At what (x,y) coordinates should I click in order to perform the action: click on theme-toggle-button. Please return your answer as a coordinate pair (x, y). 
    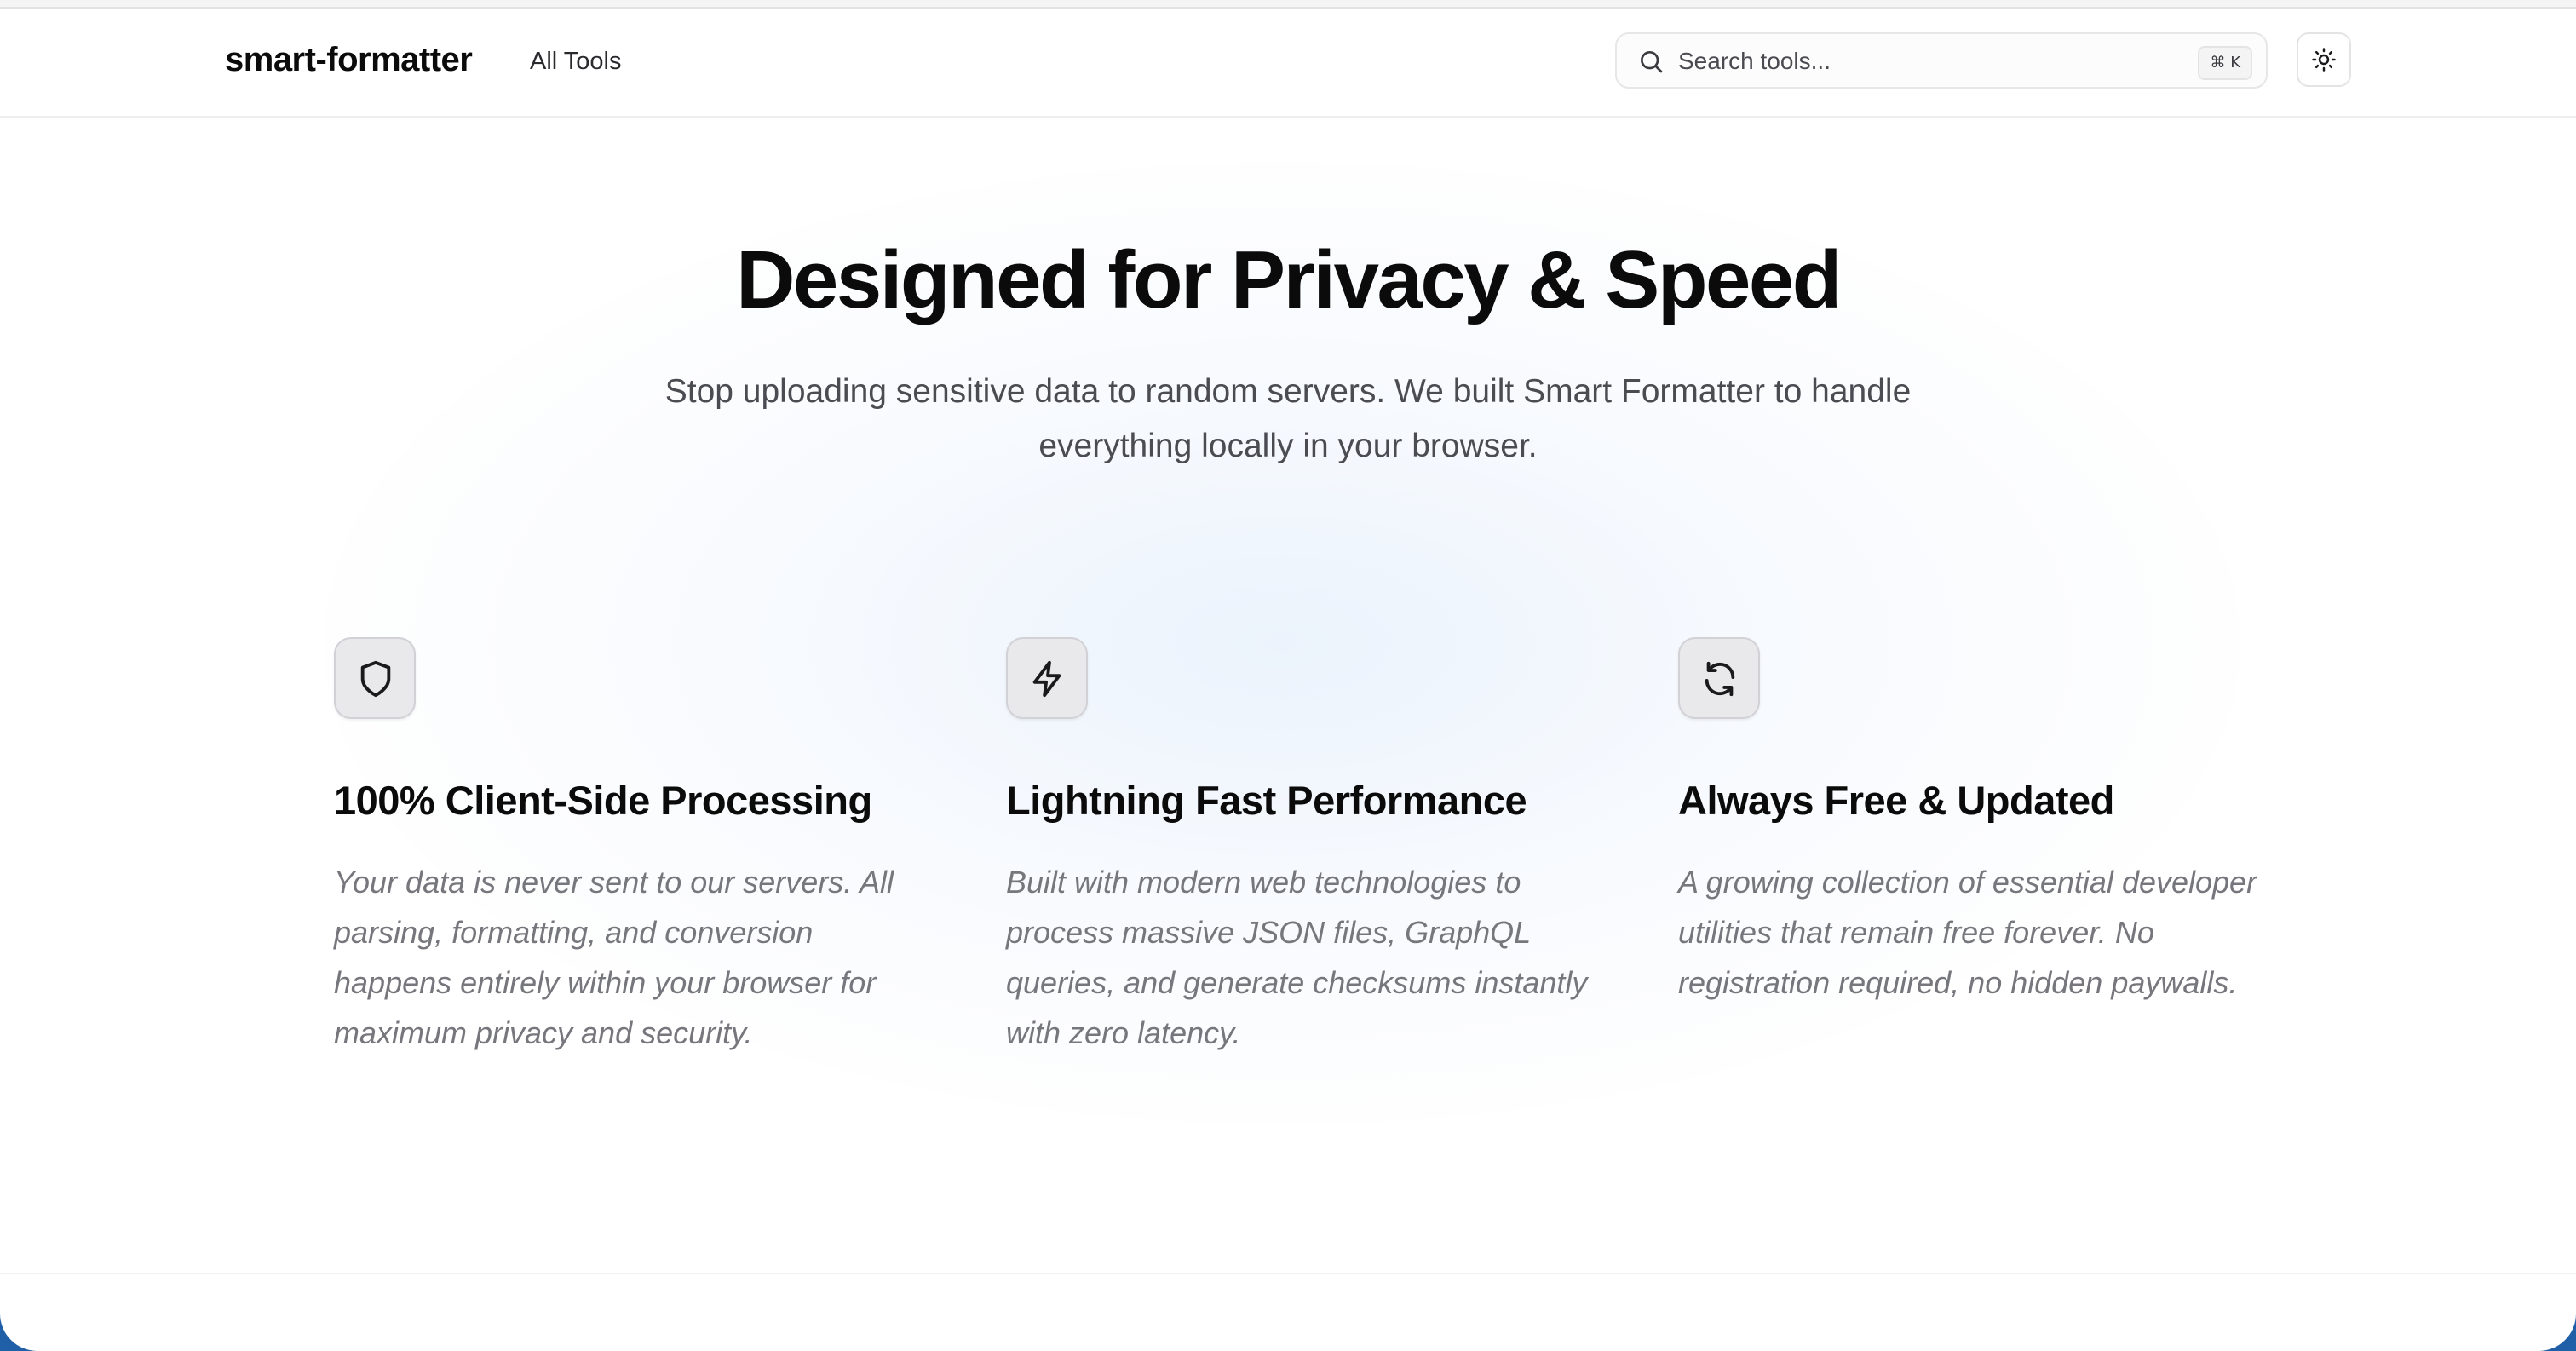
    Looking at the image, I should click on (2324, 60).